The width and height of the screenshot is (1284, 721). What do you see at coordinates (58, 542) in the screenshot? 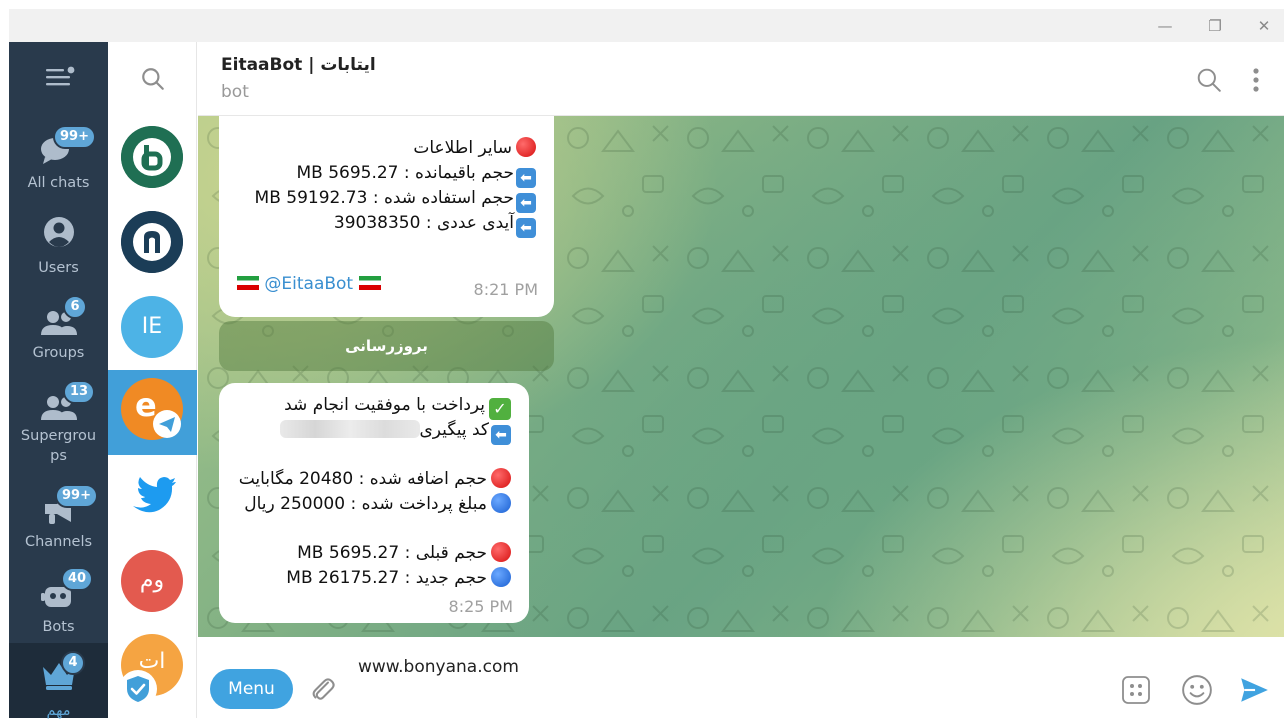
I see `folder-label: Channels` at bounding box center [58, 542].